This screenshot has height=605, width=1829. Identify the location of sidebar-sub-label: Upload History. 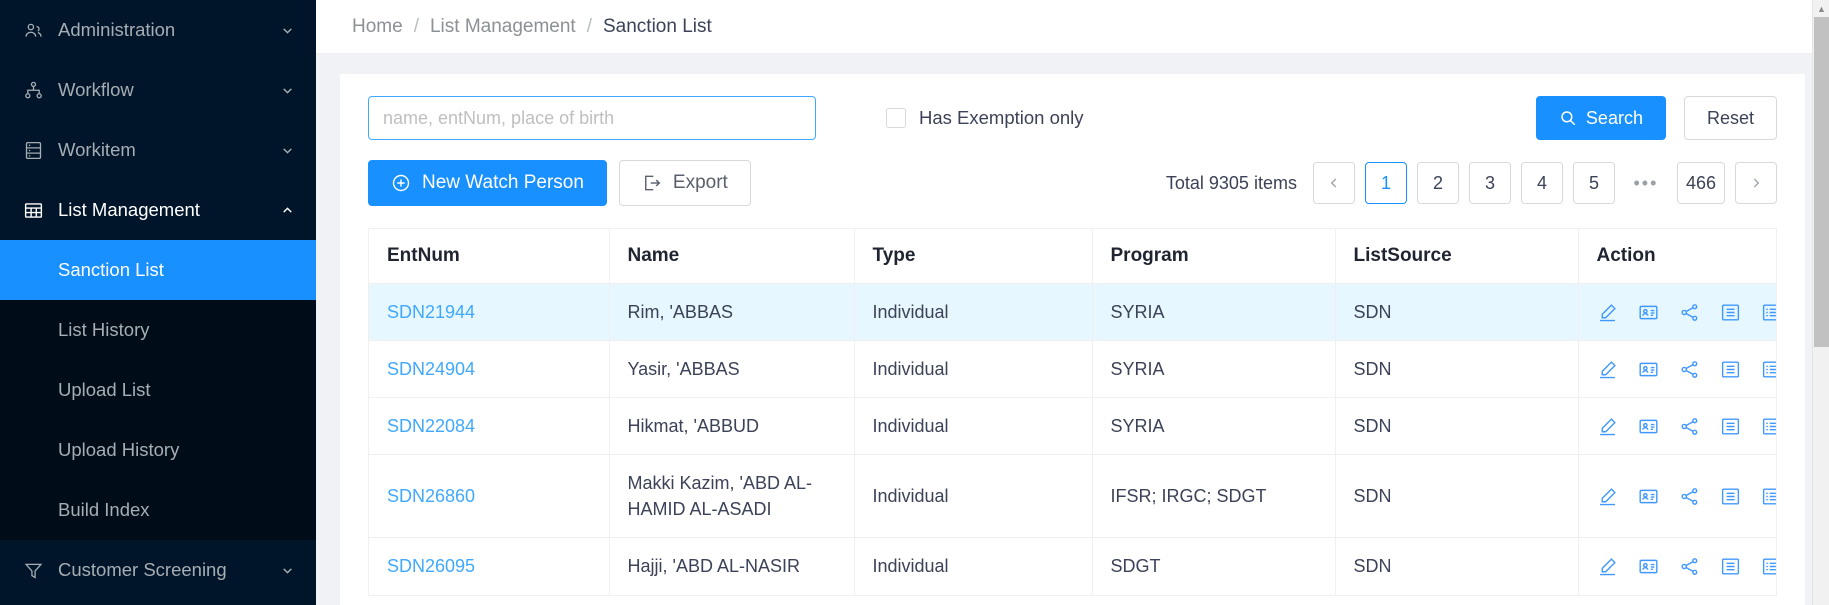
(119, 449).